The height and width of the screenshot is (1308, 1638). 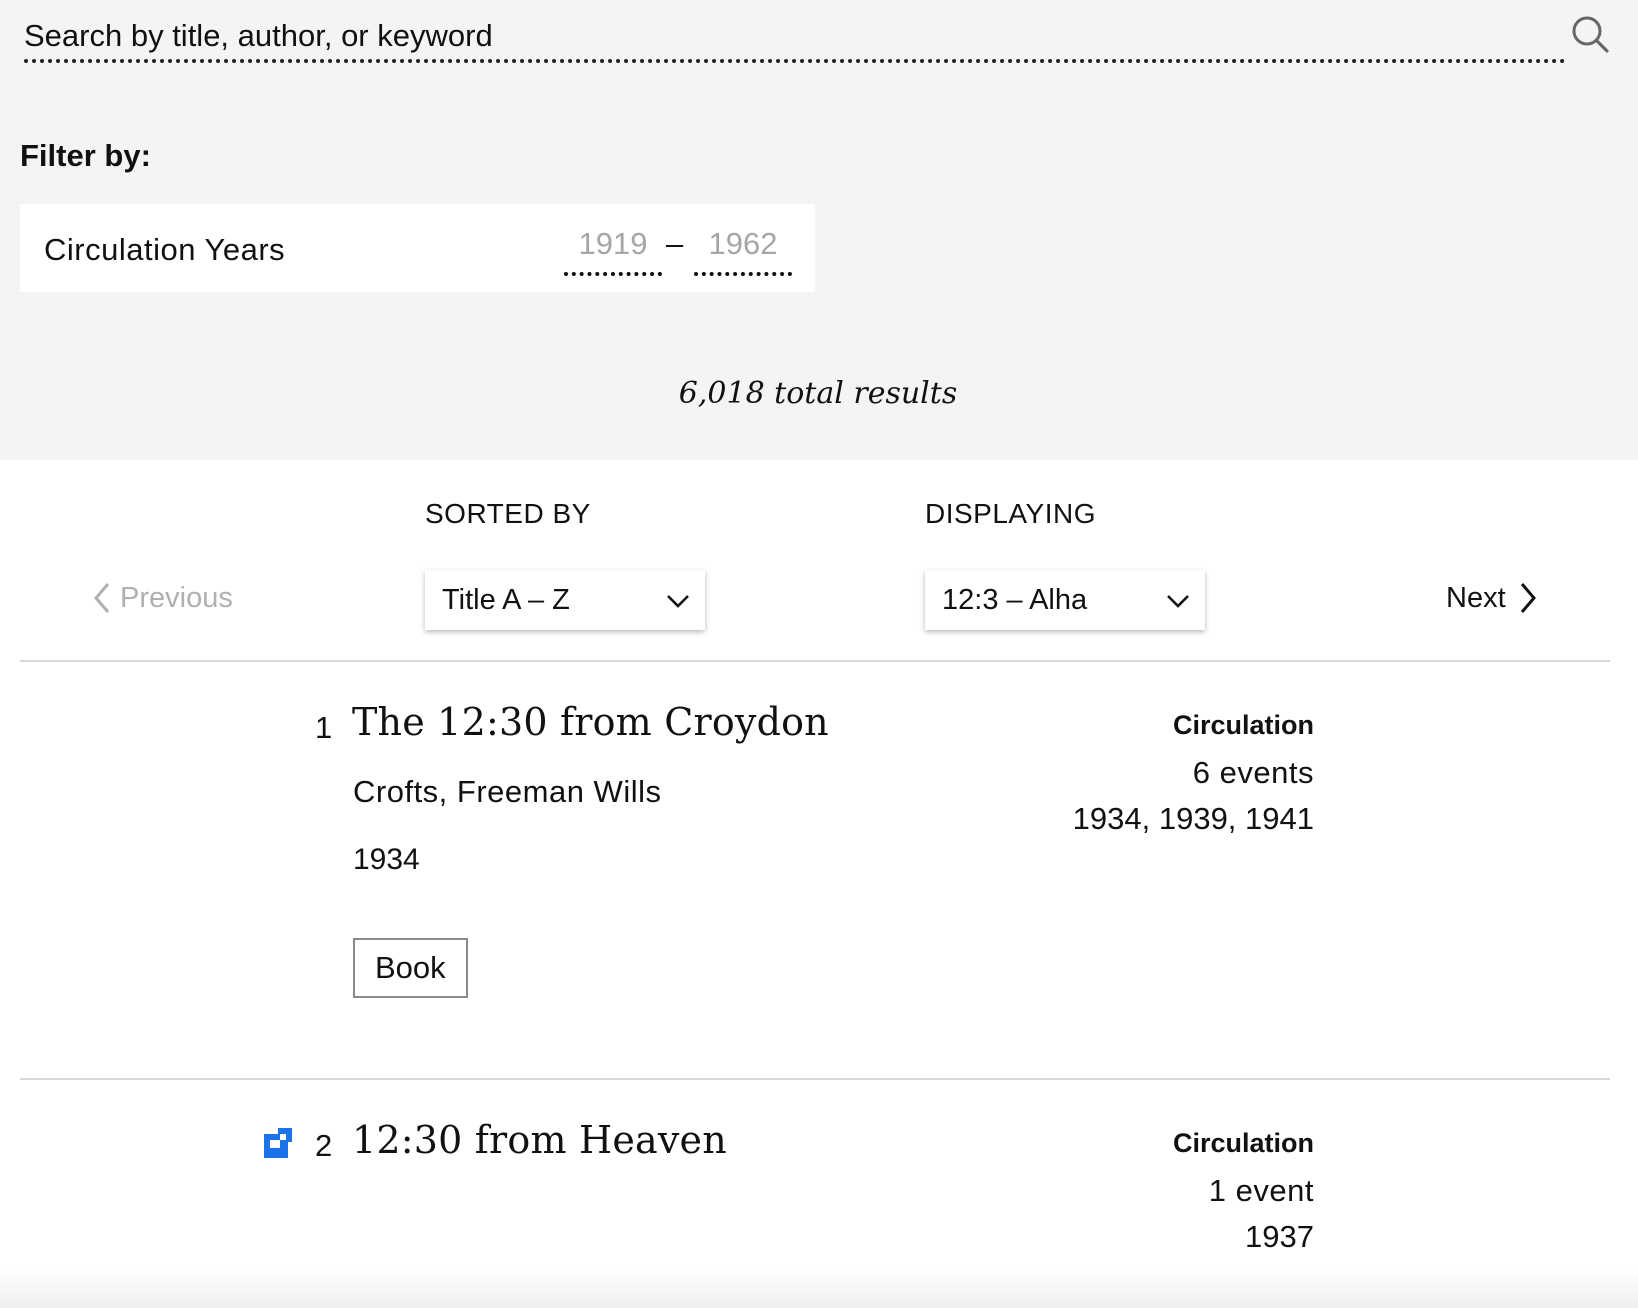 I want to click on start-year-input: 1919, so click(x=613, y=251).